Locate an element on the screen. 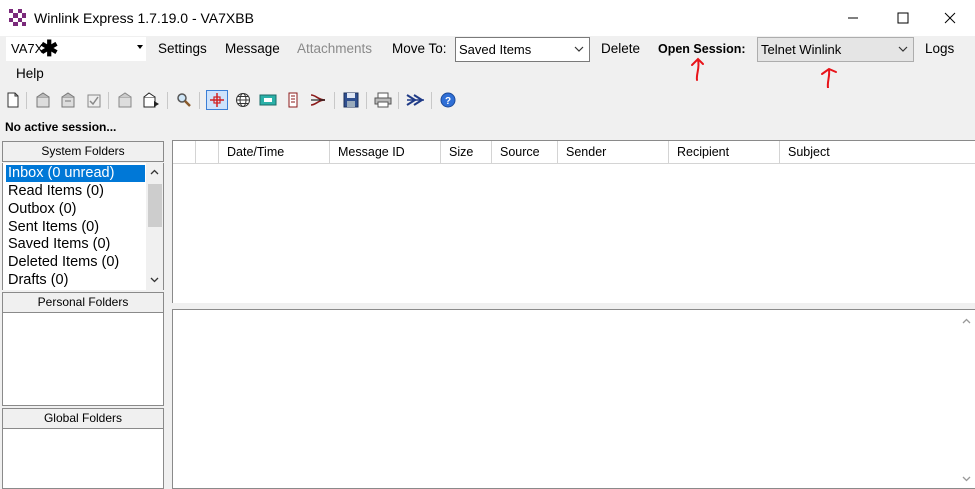 The width and height of the screenshot is (975, 489). column-header-attachment is located at coordinates (207, 152).